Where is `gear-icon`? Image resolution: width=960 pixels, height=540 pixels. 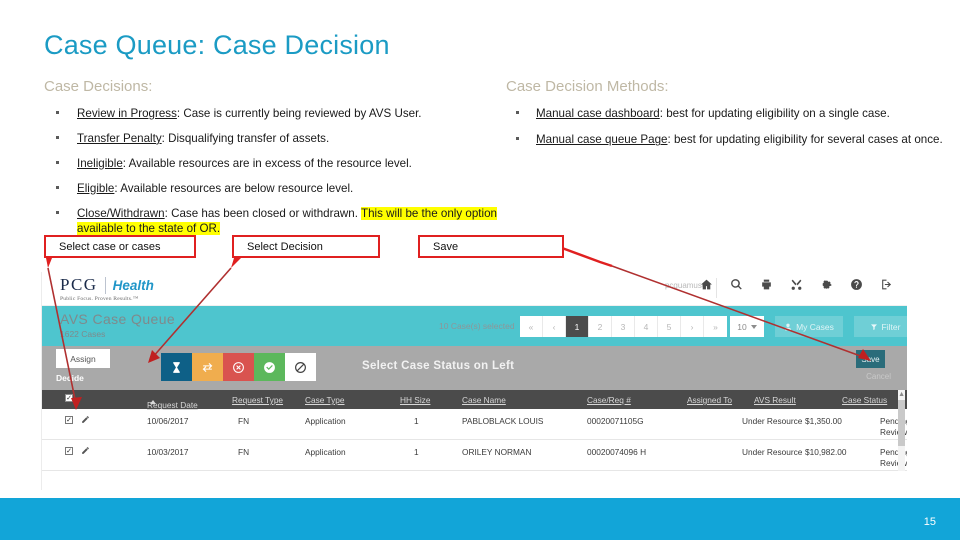
gear-icon is located at coordinates (826, 284).